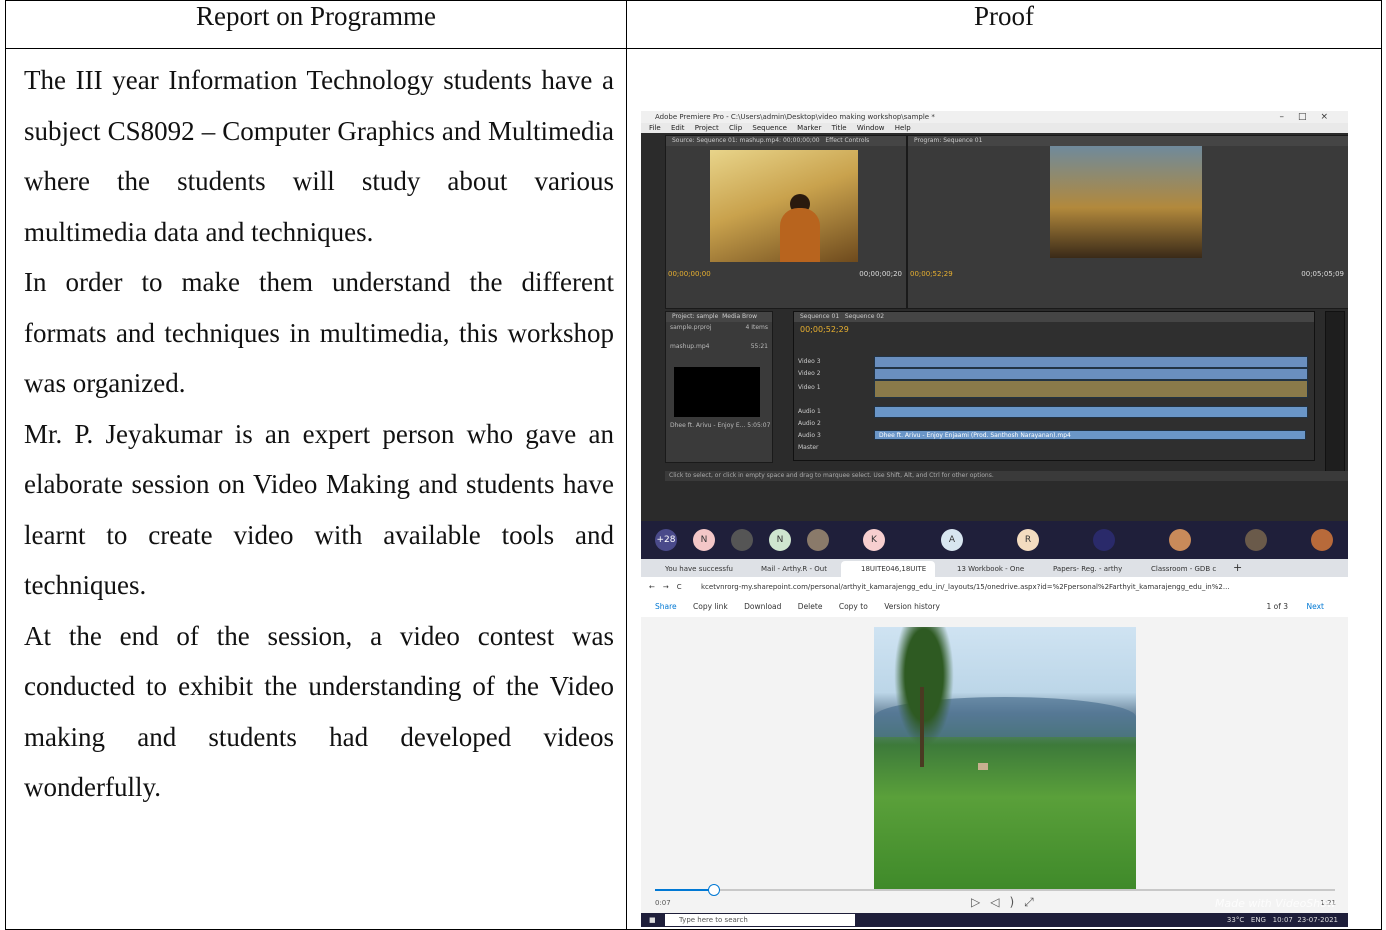  What do you see at coordinates (316, 24) in the screenshot?
I see `header-report: Report on Programme` at bounding box center [316, 24].